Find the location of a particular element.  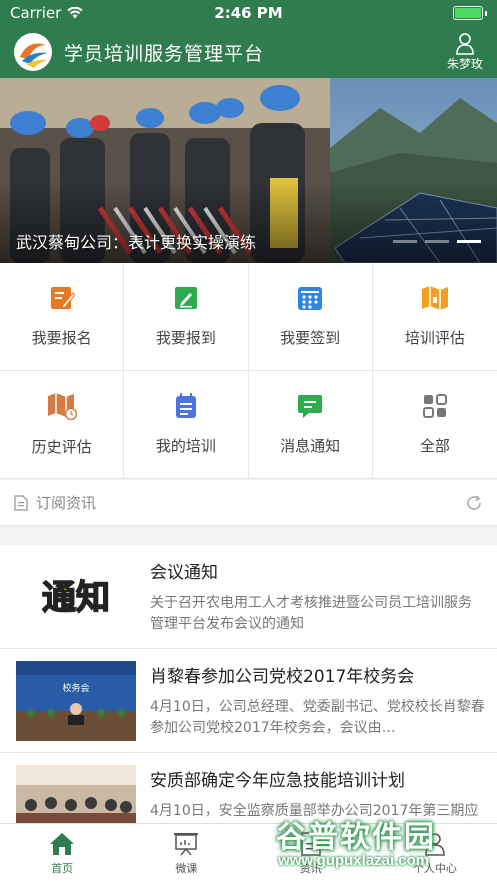

status-bar: Carrier 2:46 PM is located at coordinates (248, 13).